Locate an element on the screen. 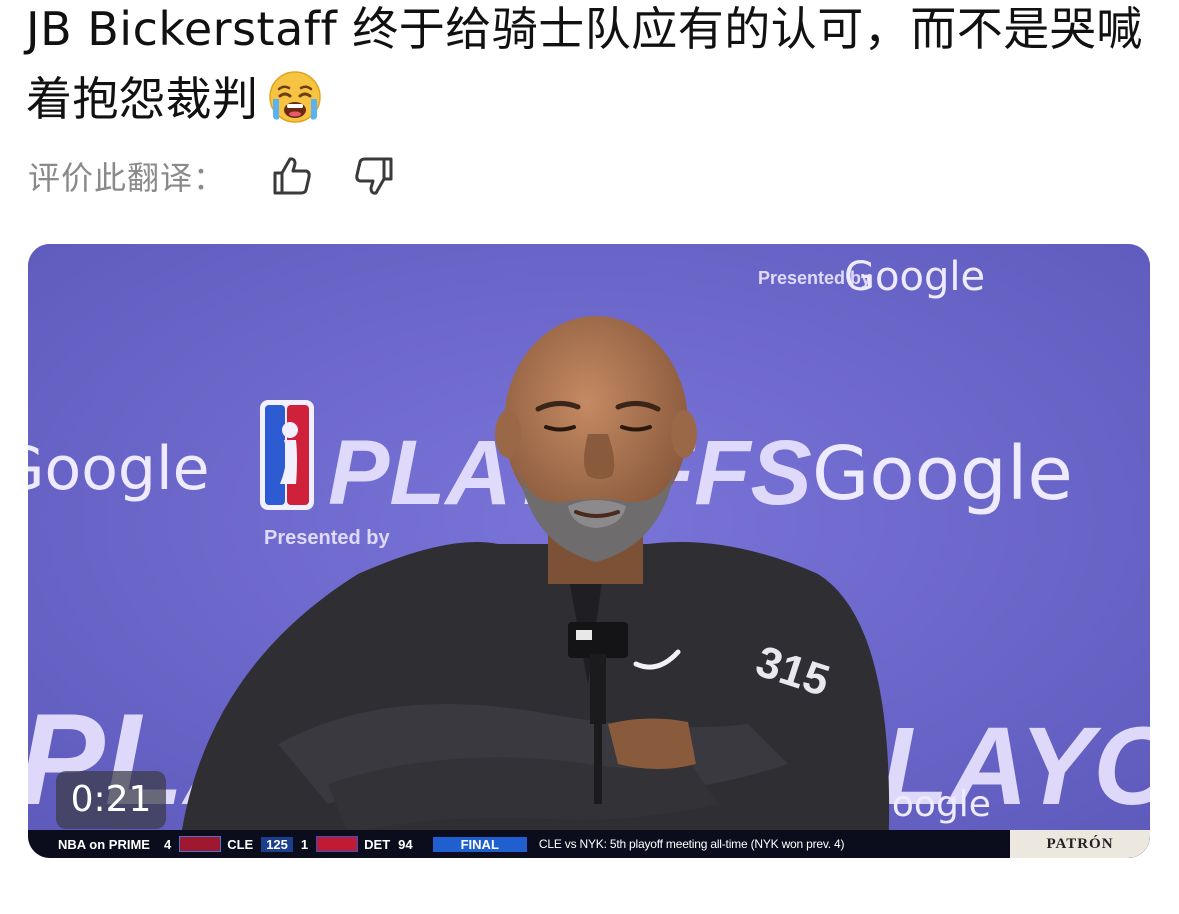 The width and height of the screenshot is (1179, 914). ticker-seed-a: 4 is located at coordinates (167, 844).